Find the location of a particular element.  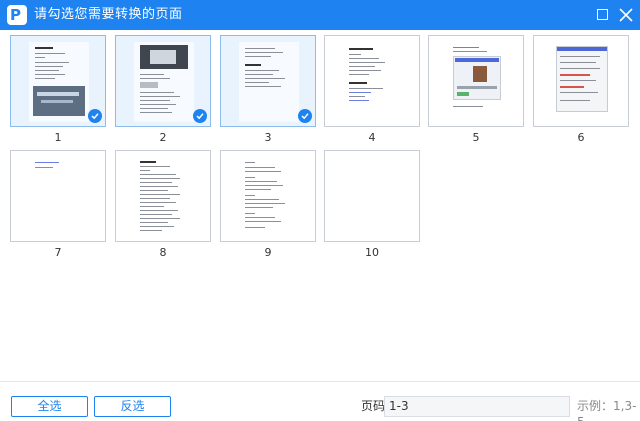

title-bar: P 请勾选您需要转换的页面 is located at coordinates (320, 15).